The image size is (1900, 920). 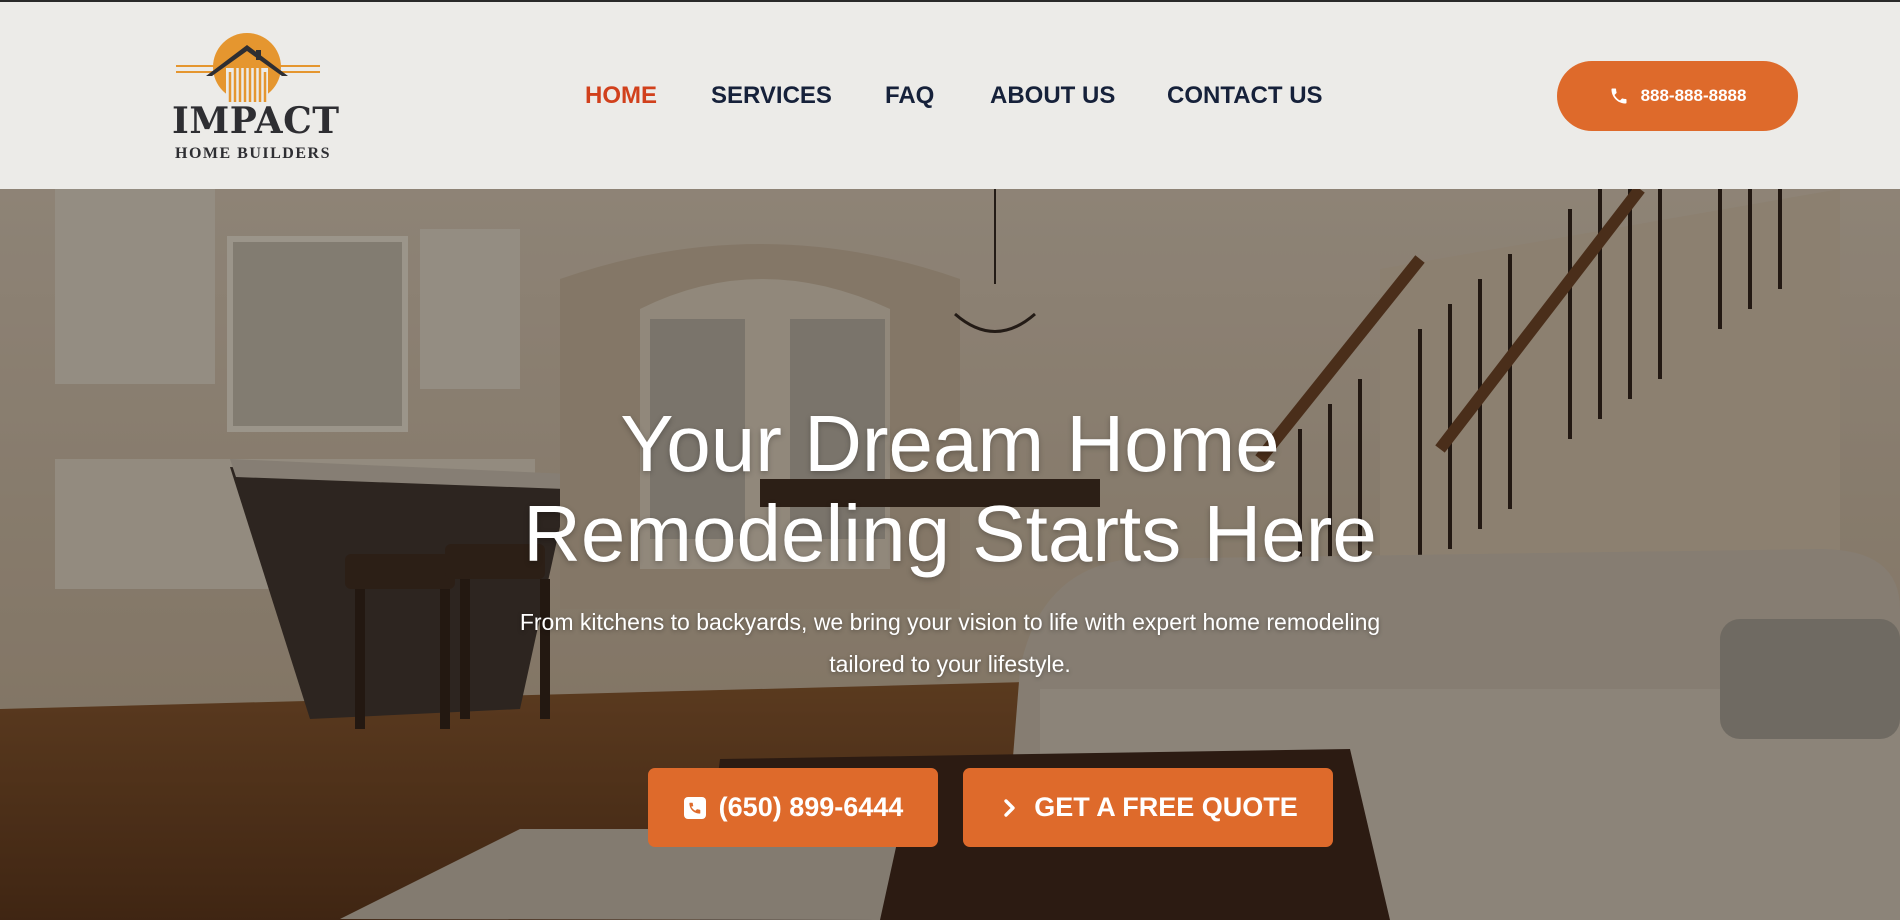 I want to click on logo: IMPACT HOME BUILDERS, so click(x=256, y=99).